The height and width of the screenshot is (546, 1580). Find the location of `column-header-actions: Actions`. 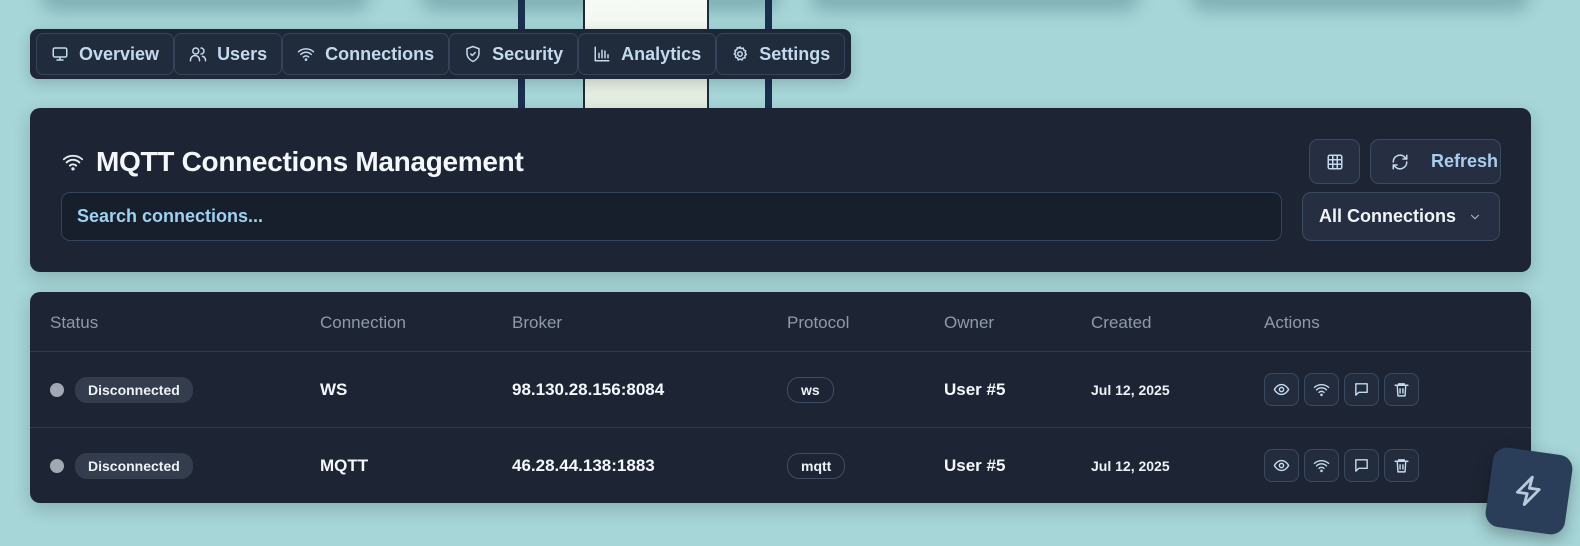

column-header-actions: Actions is located at coordinates (1292, 322).